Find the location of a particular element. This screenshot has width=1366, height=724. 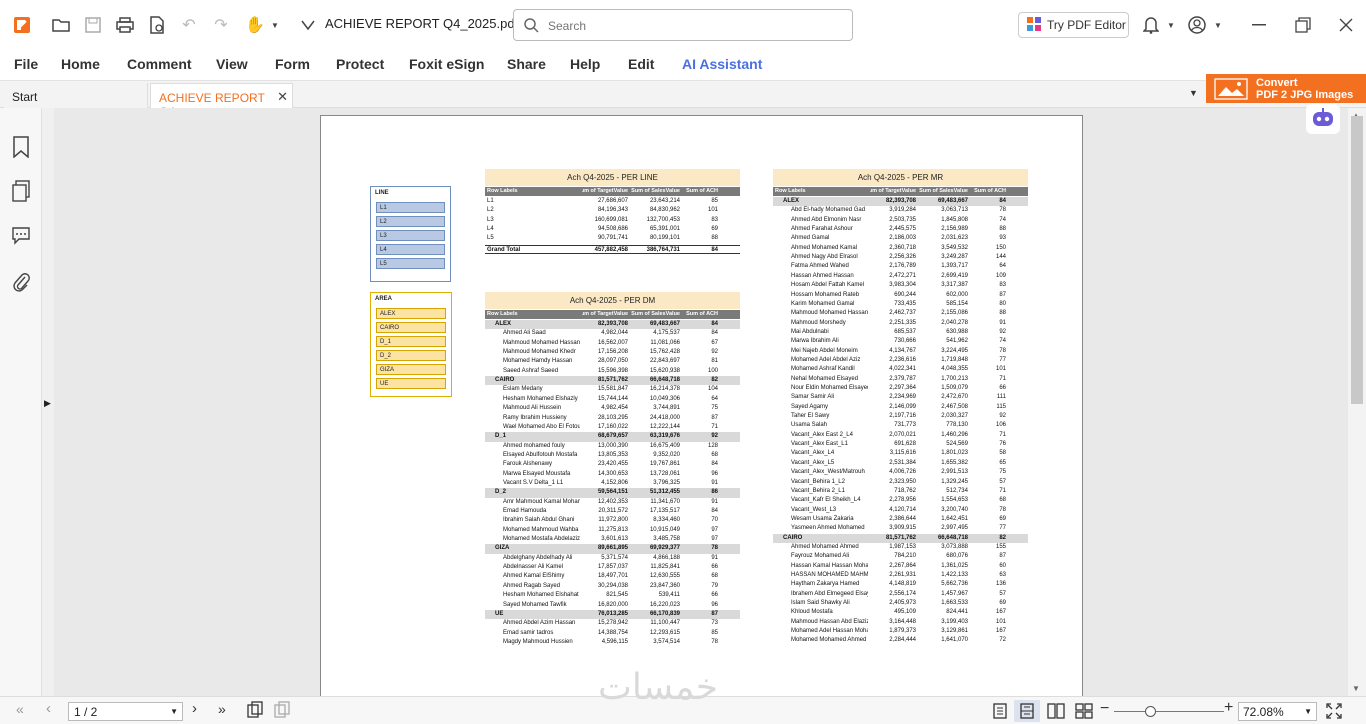

cell: 155 is located at coordinates (1000, 546).